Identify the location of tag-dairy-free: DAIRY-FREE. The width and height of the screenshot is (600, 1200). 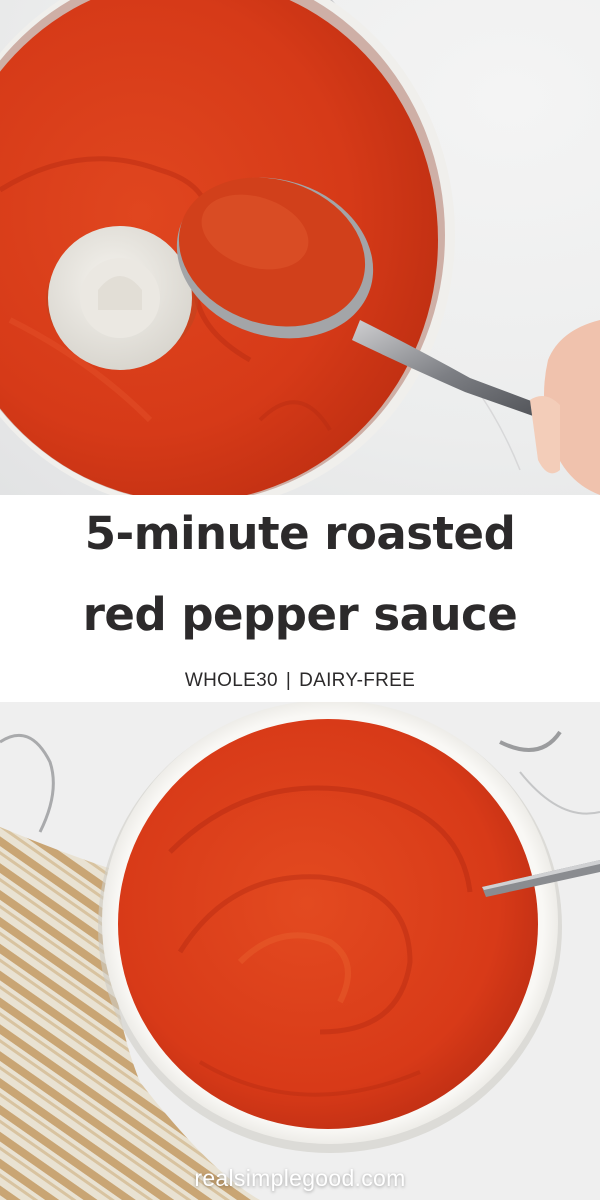
(357, 680).